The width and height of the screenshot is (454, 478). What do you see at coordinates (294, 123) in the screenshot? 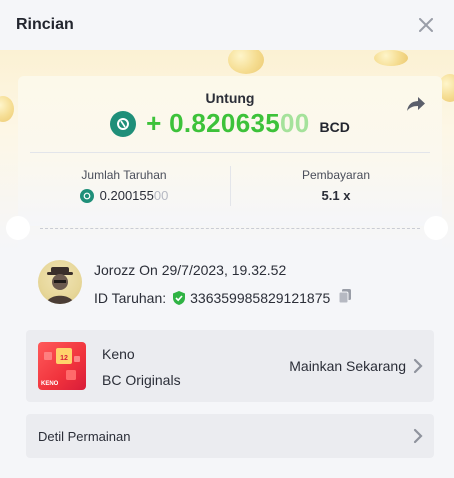
I see `profit-amount-faded: 00` at bounding box center [294, 123].